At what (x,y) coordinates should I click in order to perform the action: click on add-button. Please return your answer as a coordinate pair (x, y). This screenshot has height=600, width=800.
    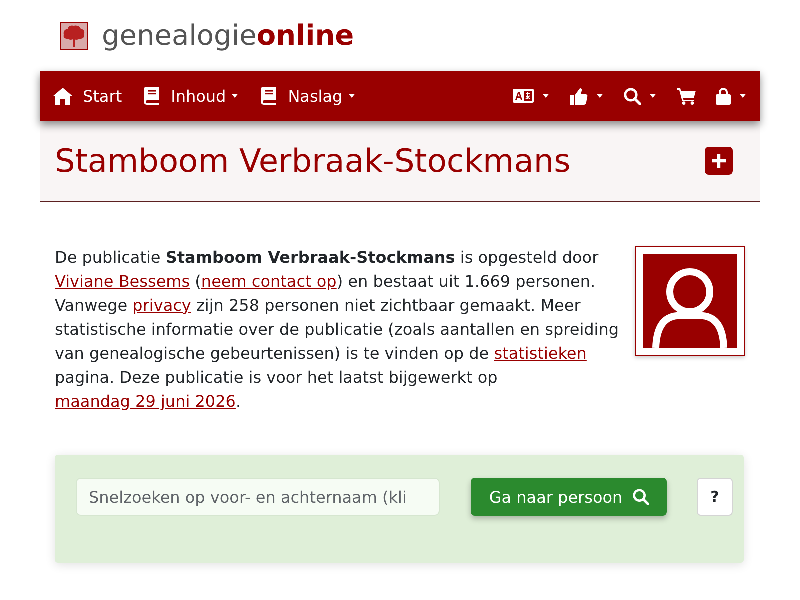
    Looking at the image, I should click on (719, 161).